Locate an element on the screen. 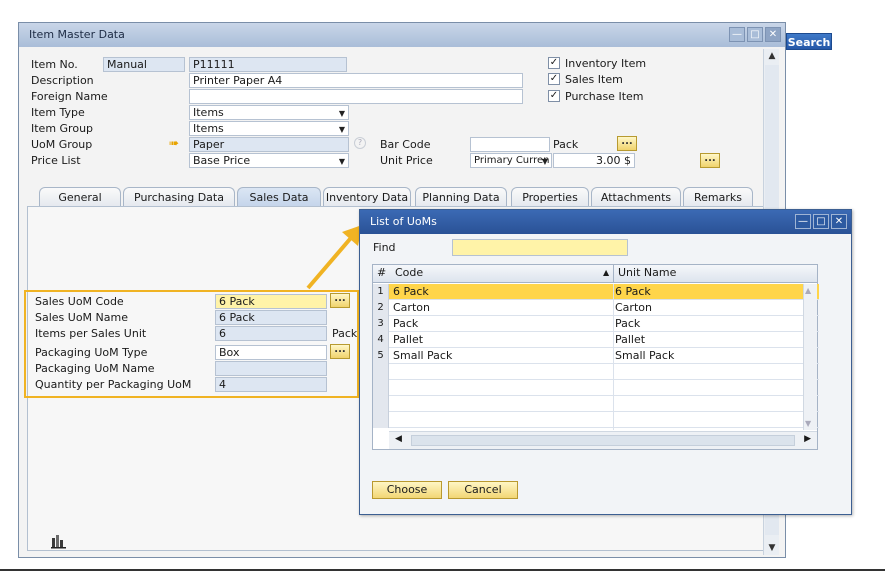 This screenshot has width=885, height=573. dialog-maximize-icon: □ is located at coordinates (821, 221).